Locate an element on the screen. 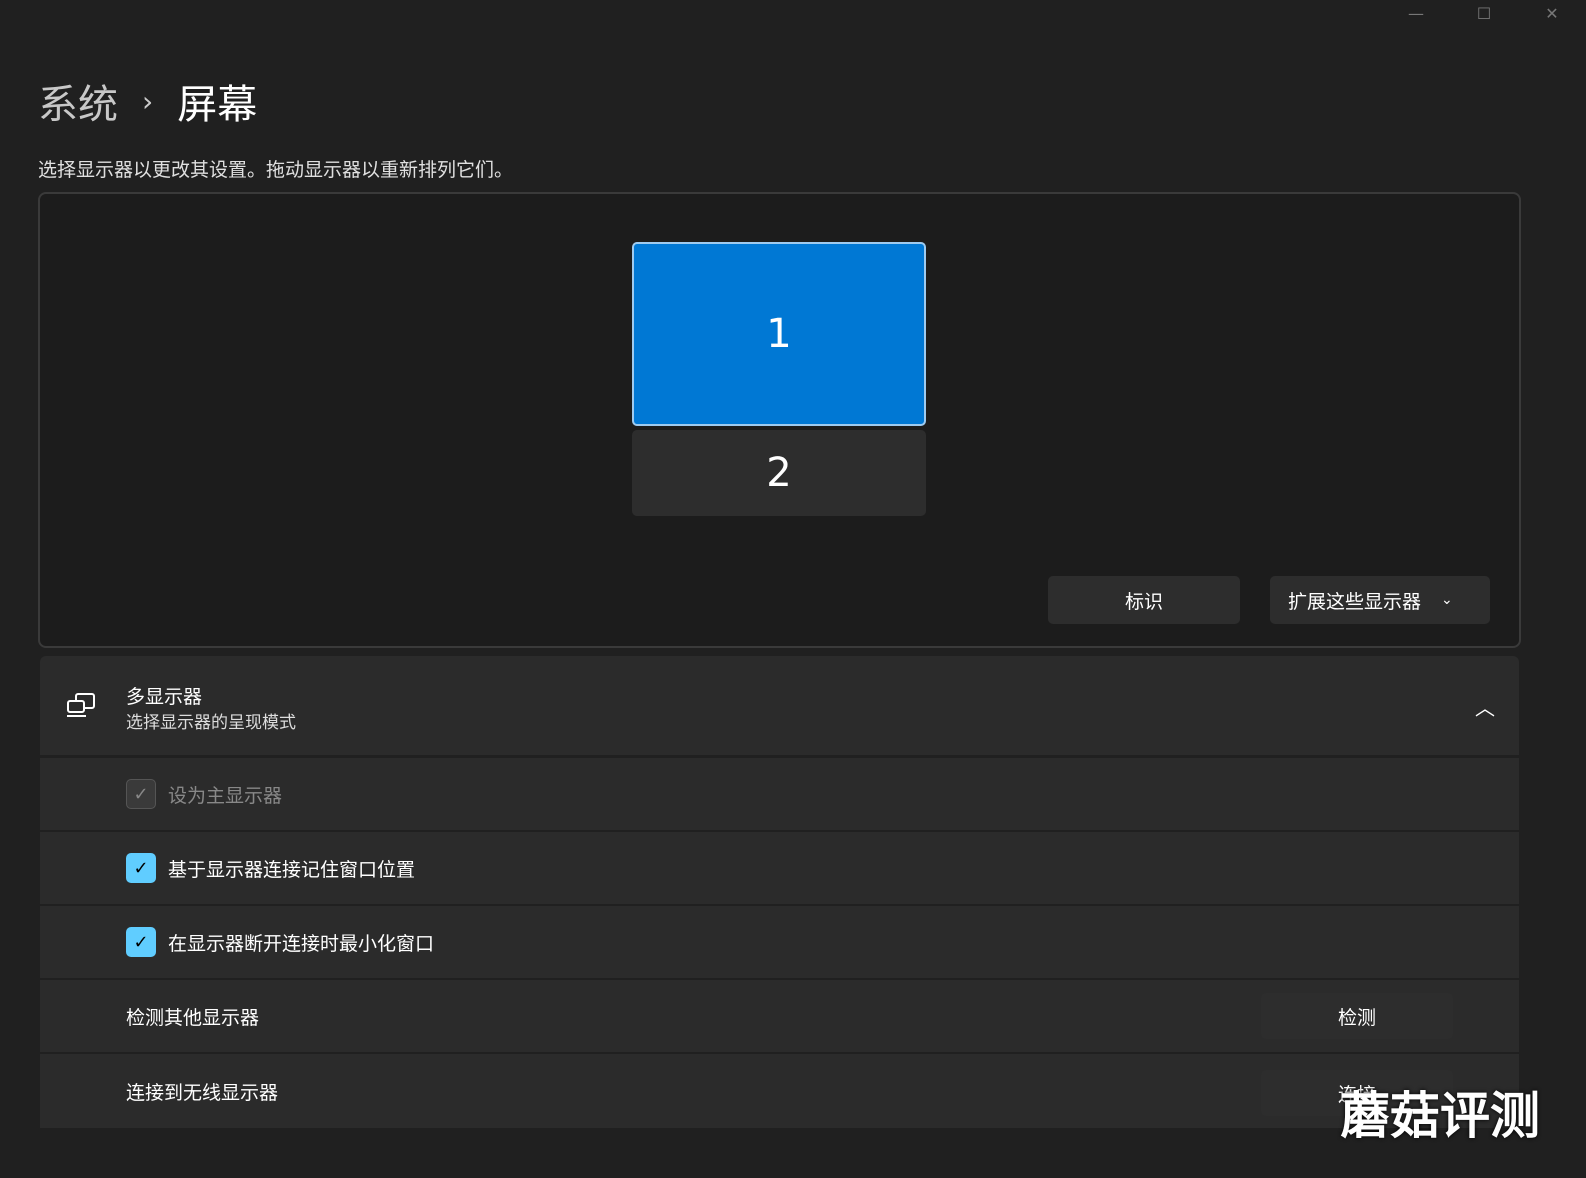 This screenshot has width=1586, height=1178. option-label: 设为主显示器 is located at coordinates (225, 795).